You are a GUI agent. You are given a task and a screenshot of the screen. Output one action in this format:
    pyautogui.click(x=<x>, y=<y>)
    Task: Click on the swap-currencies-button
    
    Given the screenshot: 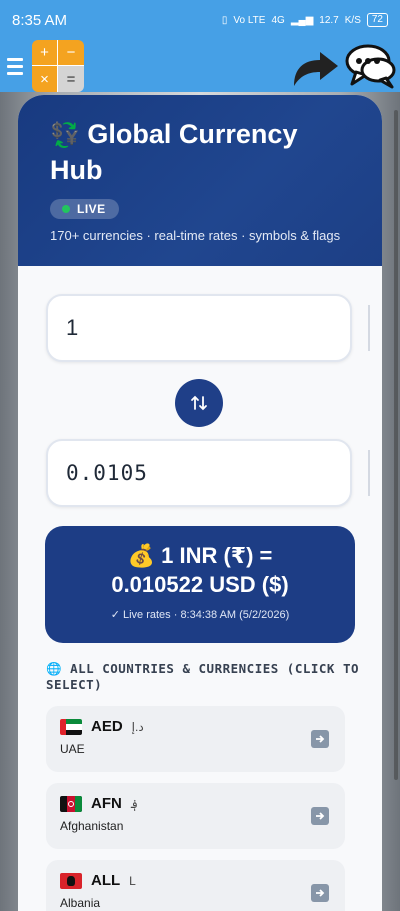 What is the action you would take?
    pyautogui.click(x=199, y=403)
    